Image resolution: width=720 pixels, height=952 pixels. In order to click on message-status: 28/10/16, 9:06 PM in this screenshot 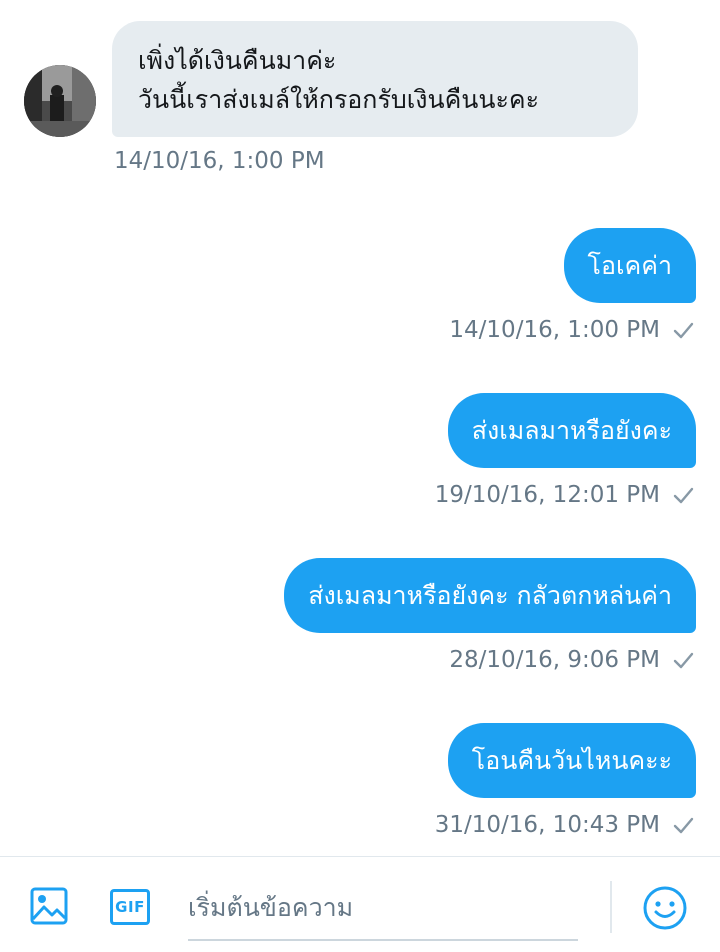, I will do `click(571, 660)`.